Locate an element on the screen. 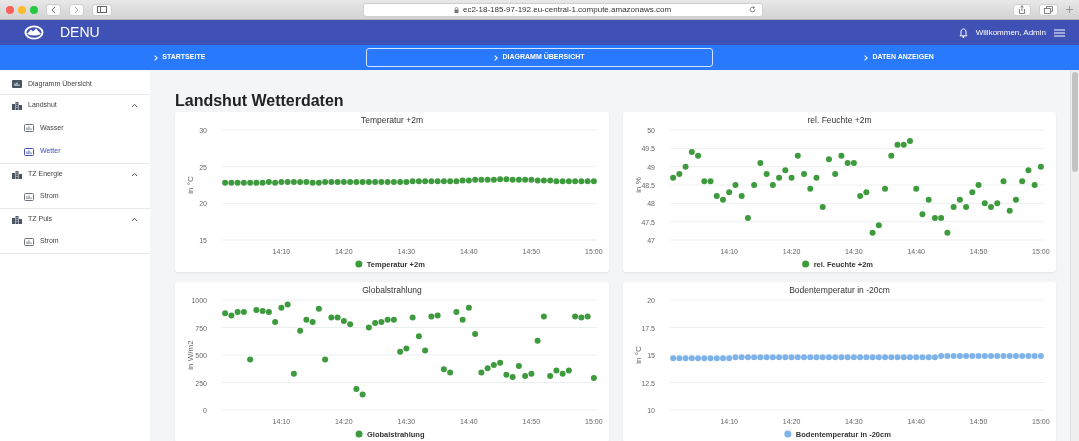  page-title: Landshut Wetterdaten is located at coordinates (260, 101).